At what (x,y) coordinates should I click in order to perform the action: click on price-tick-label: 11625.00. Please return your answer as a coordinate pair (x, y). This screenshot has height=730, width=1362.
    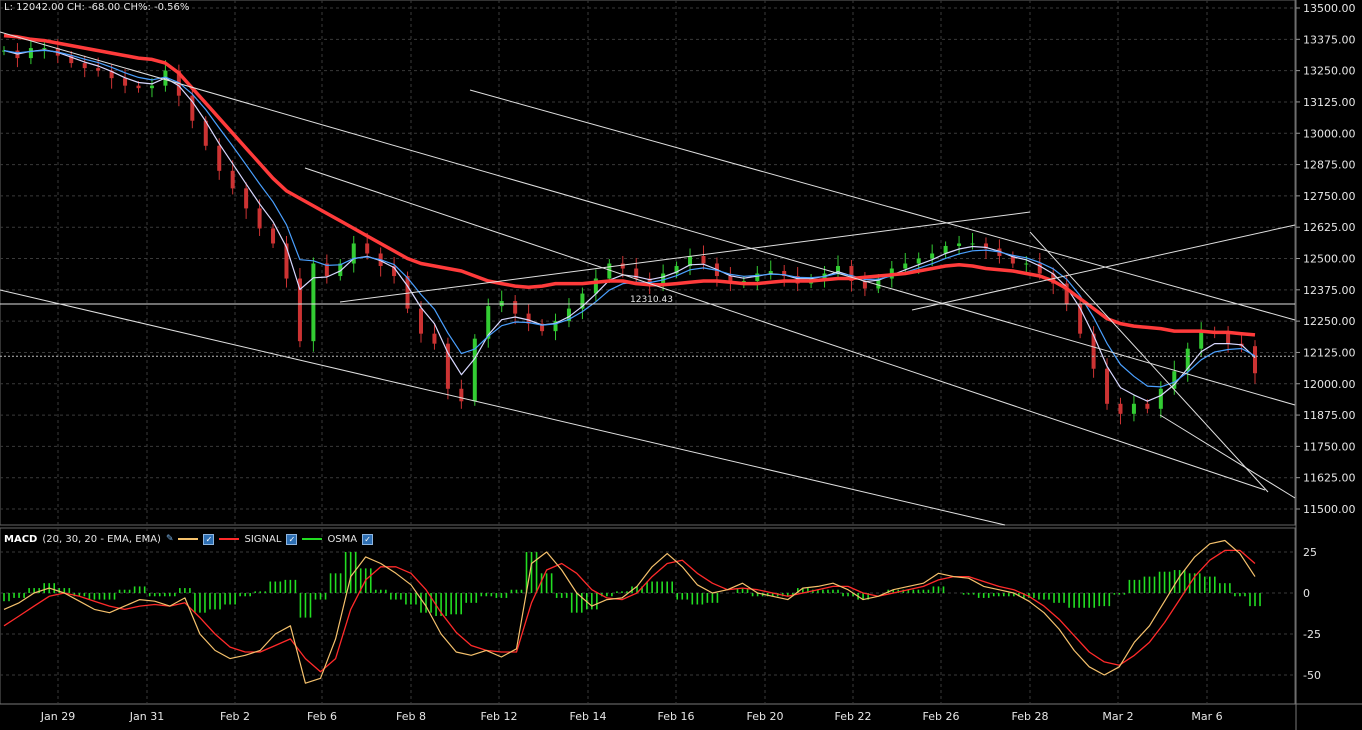
    Looking at the image, I should click on (1329, 478).